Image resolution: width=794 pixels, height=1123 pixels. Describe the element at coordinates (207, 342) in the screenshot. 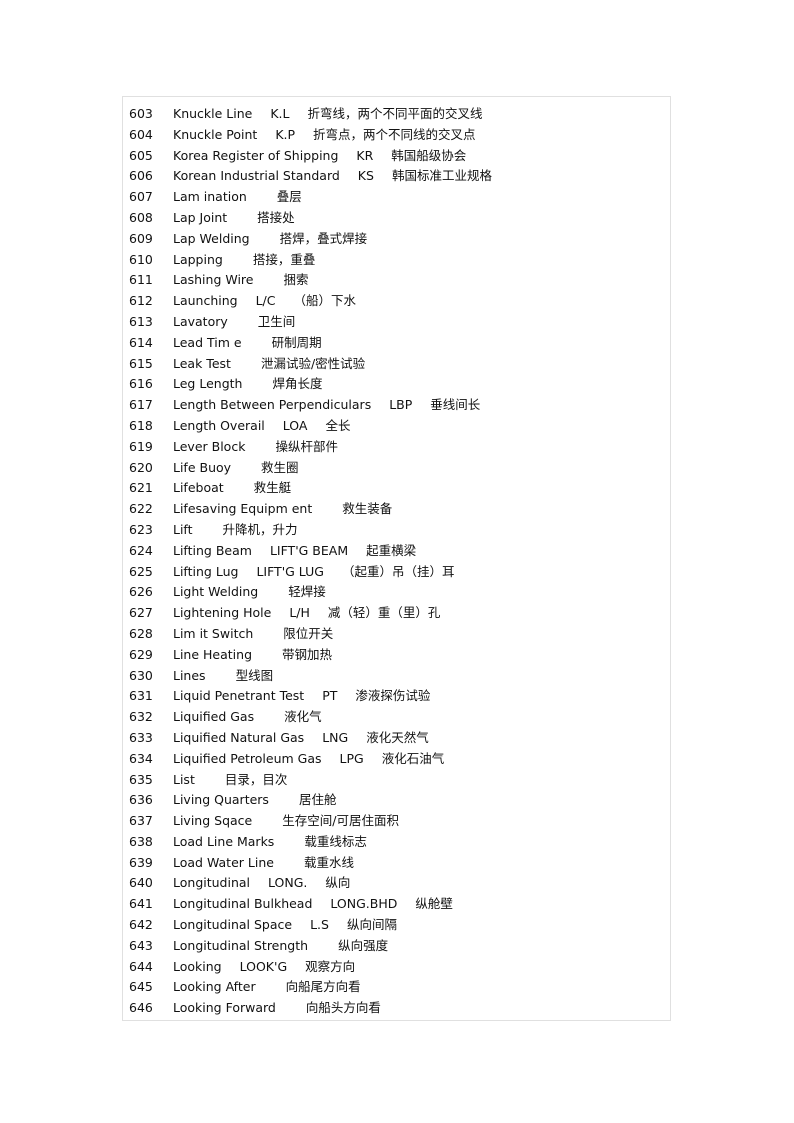

I see `entry-term: Lead Tim e` at that location.